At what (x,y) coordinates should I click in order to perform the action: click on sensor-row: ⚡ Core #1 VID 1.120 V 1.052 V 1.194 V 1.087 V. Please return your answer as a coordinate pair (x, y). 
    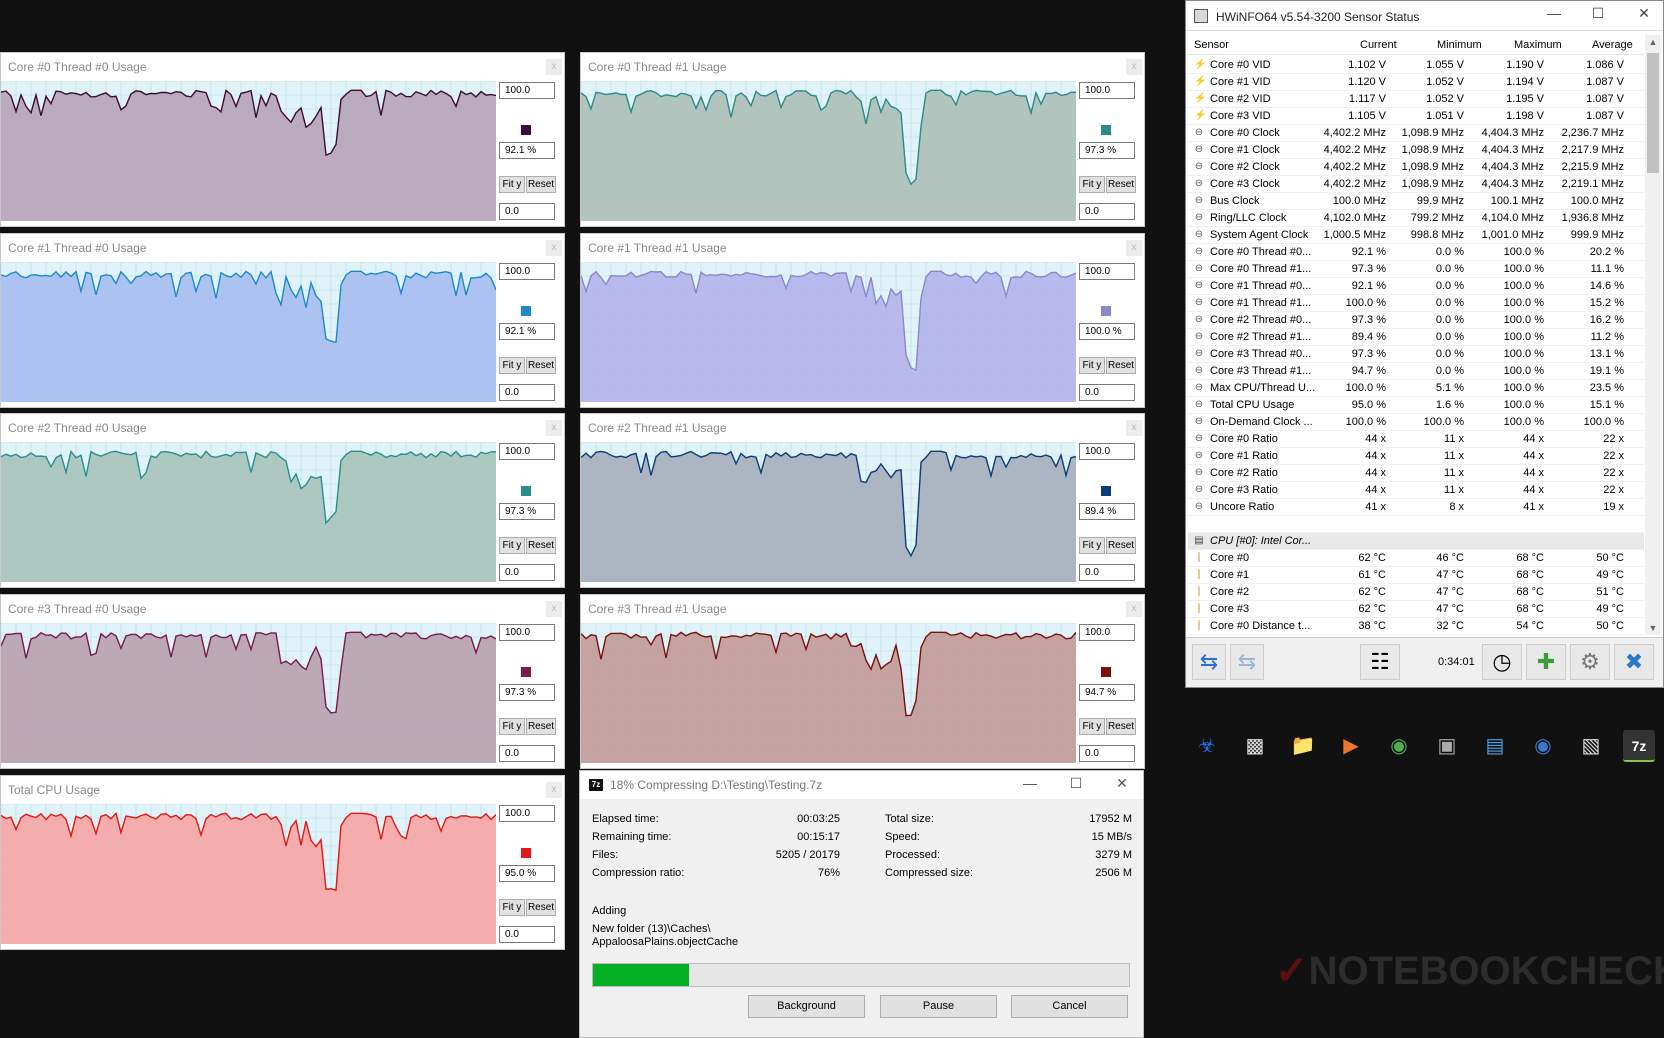
    Looking at the image, I should click on (1416, 82).